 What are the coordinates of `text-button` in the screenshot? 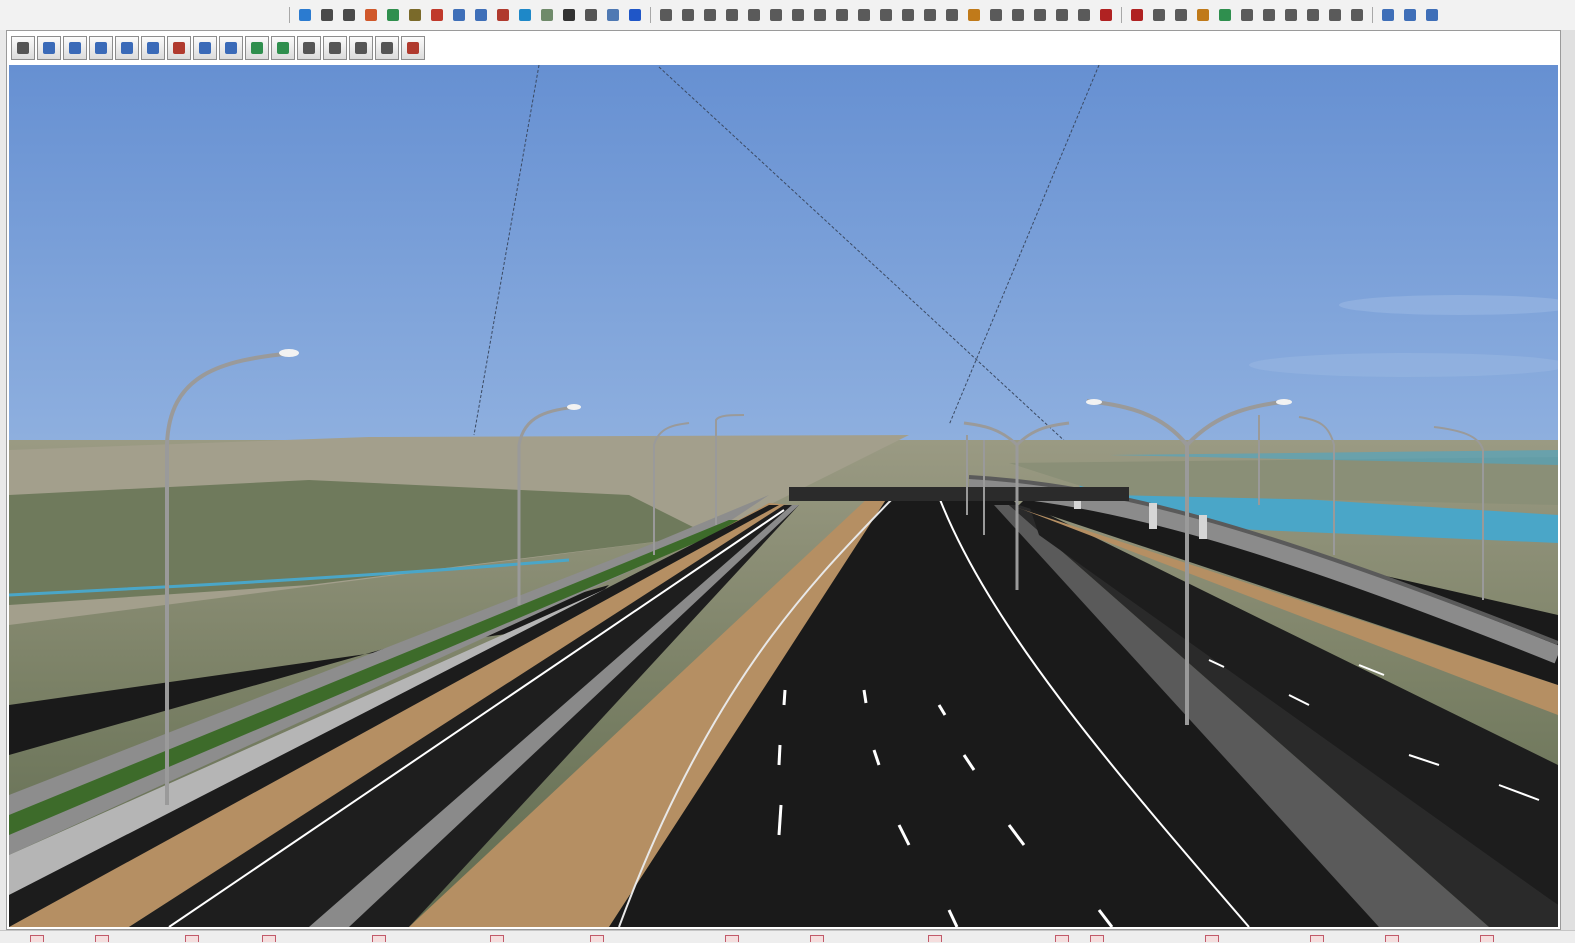 It's located at (591, 15).